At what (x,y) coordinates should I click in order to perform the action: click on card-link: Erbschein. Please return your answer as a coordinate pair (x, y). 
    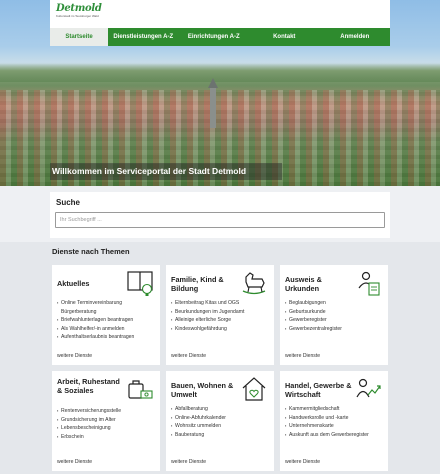
    Looking at the image, I should click on (107, 437).